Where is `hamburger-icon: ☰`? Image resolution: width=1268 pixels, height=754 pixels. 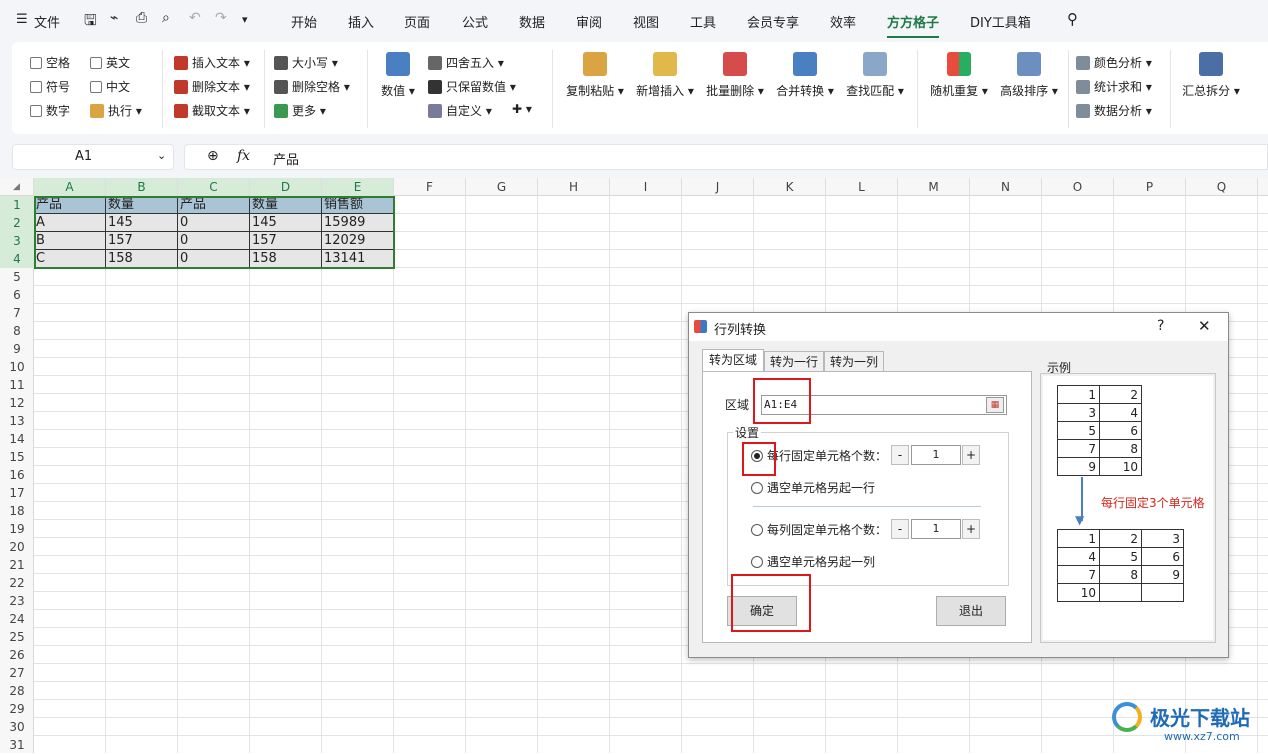 hamburger-icon: ☰ is located at coordinates (22, 19).